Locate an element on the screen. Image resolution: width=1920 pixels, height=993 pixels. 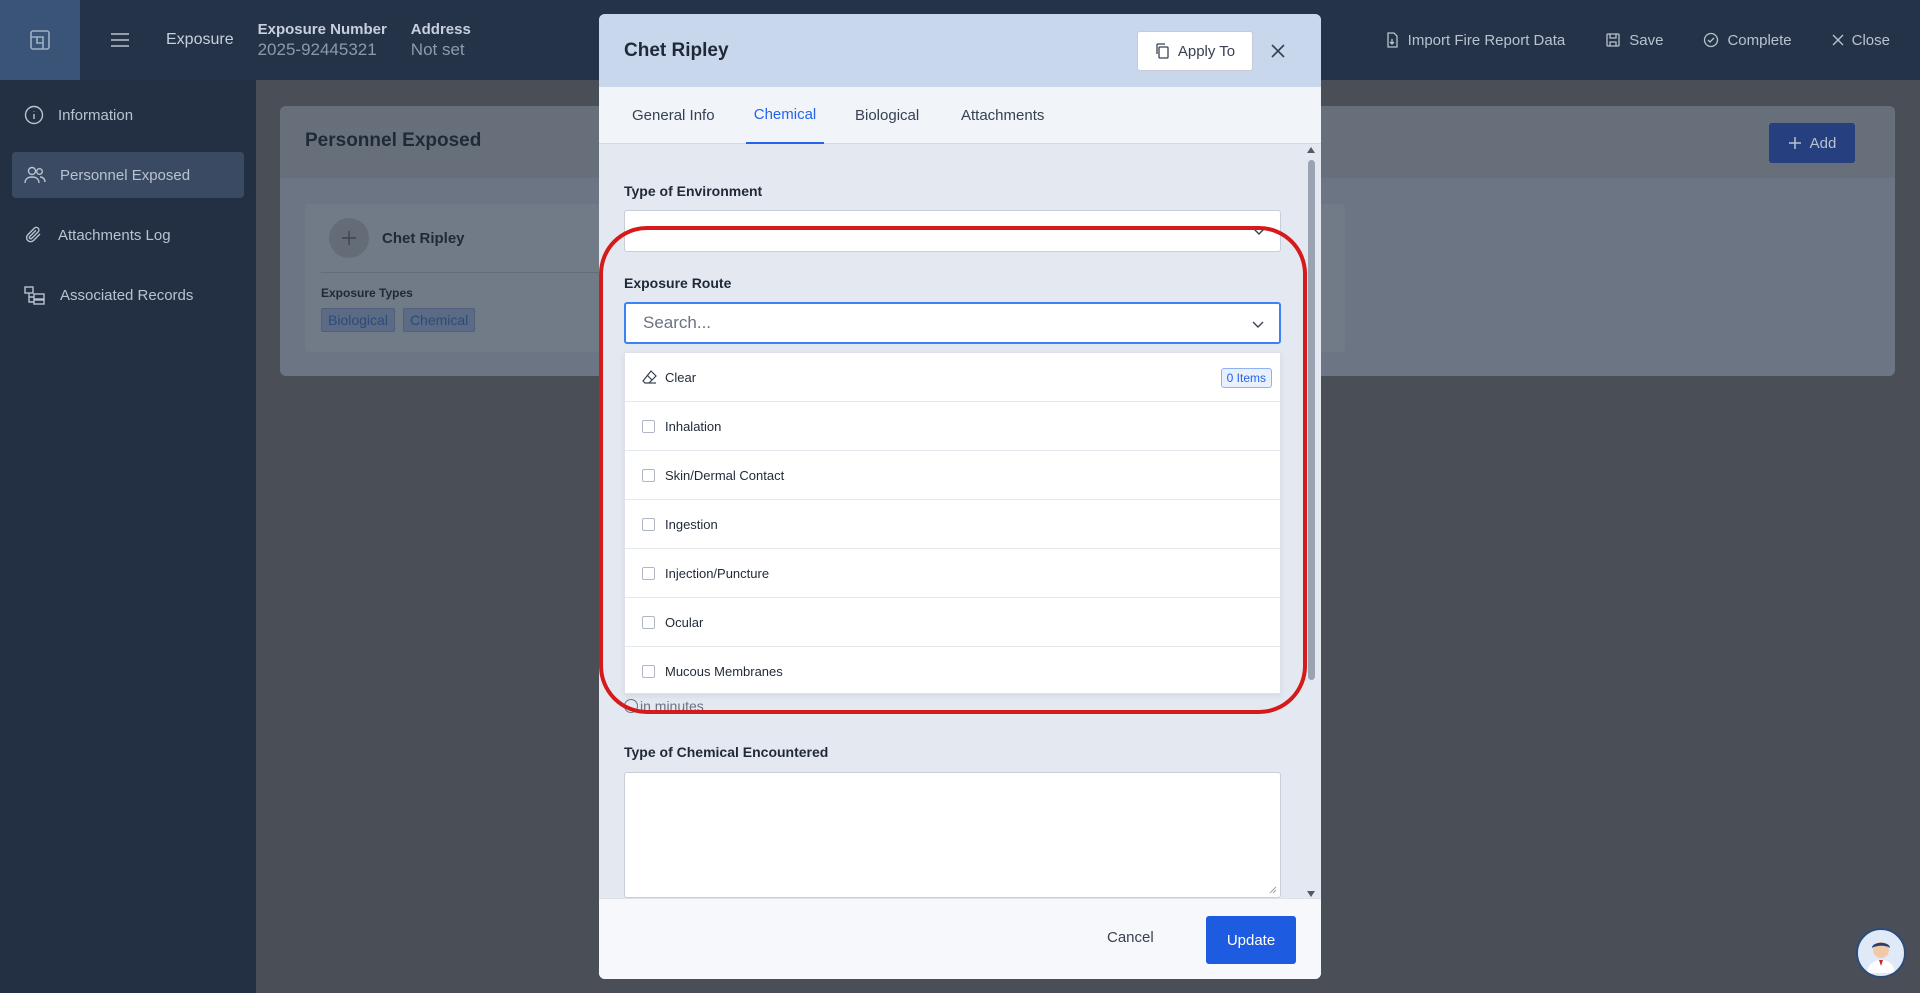
option-label: Ingestion is located at coordinates (691, 524).